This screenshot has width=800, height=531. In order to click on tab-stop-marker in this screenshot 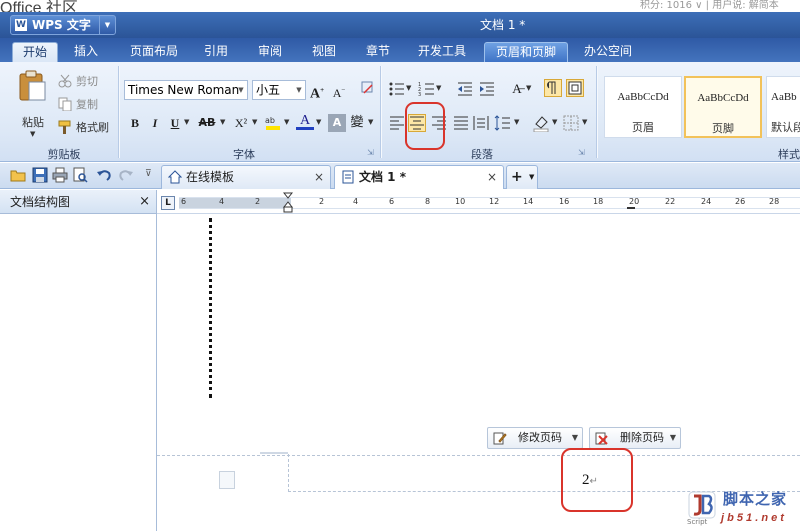, I will do `click(631, 208)`.